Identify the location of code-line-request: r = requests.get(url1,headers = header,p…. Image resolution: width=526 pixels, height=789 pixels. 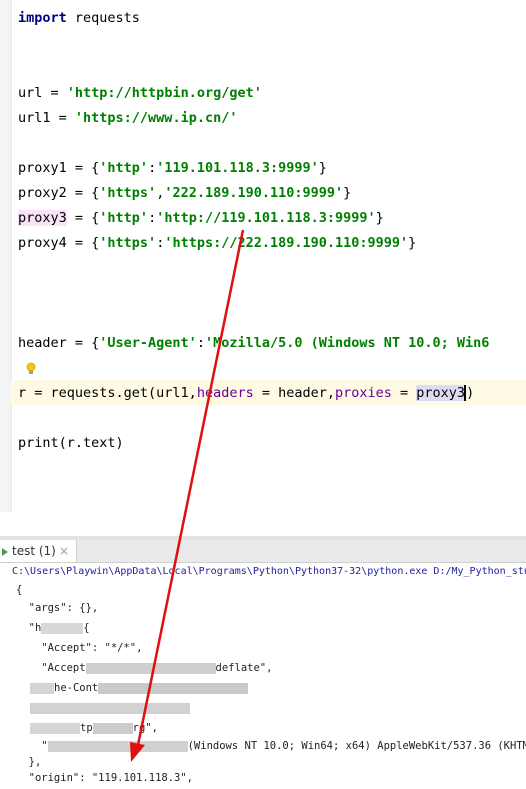
(246, 393).